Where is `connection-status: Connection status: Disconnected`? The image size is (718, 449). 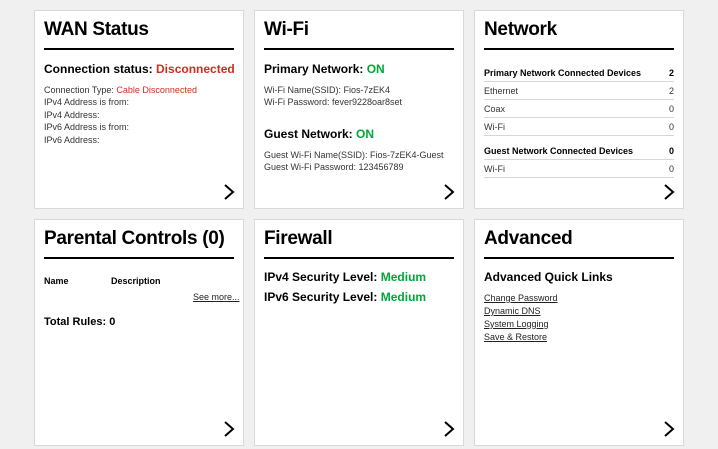
connection-status: Connection status: Disconnected is located at coordinates (139, 69).